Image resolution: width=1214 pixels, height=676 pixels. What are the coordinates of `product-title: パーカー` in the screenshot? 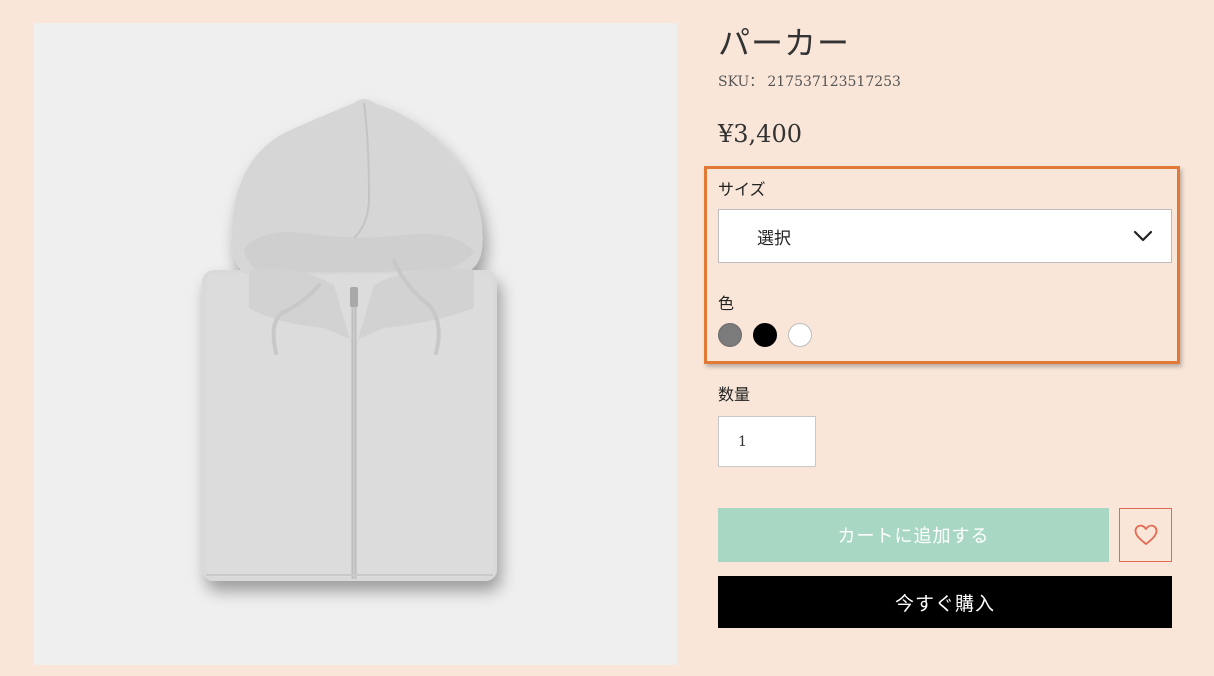 It's located at (784, 43).